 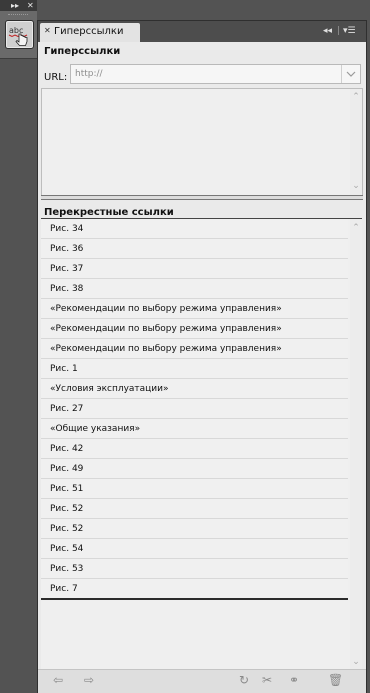 What do you see at coordinates (30, 5) in the screenshot?
I see `close-icon: ✕` at bounding box center [30, 5].